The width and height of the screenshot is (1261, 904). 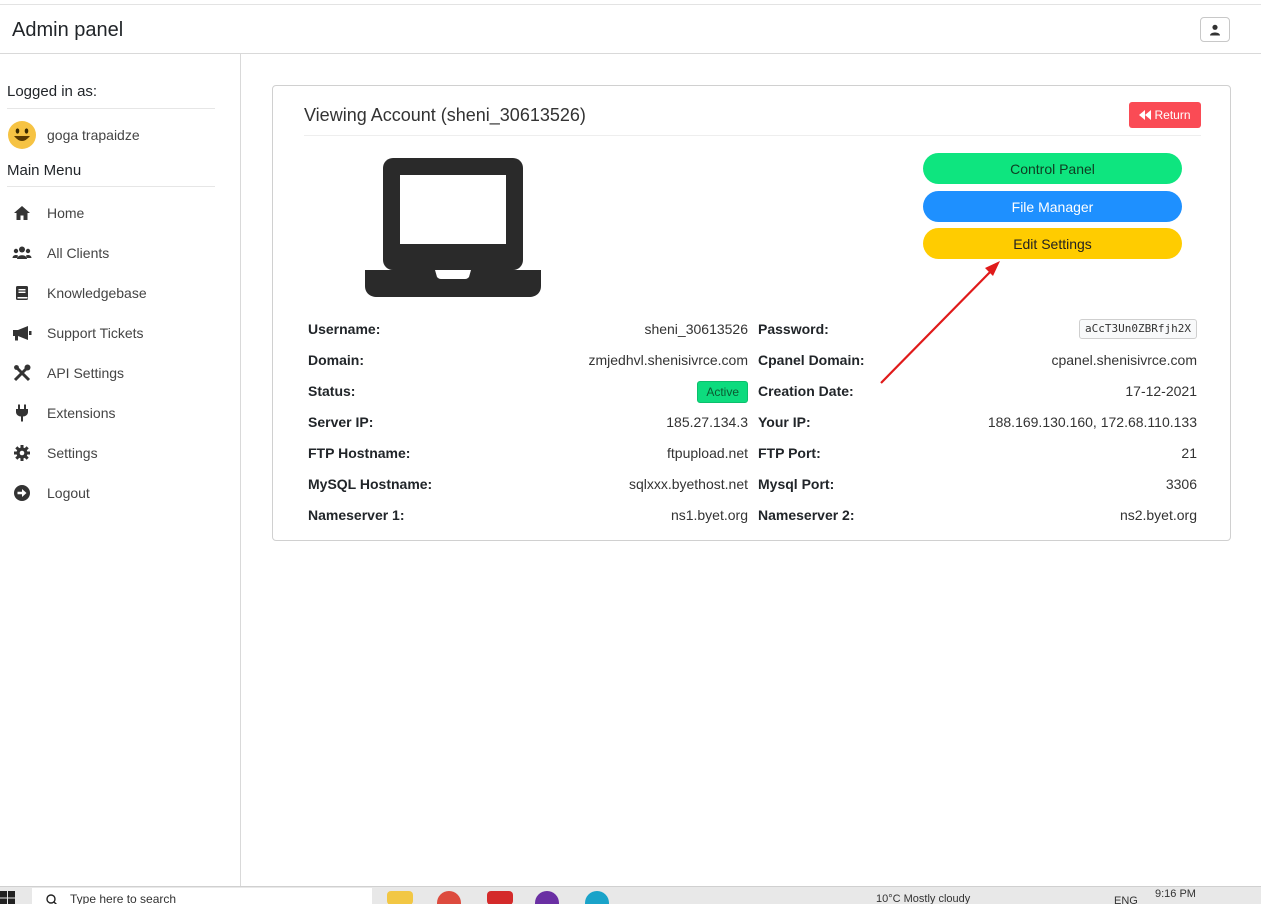 I want to click on return-label: Return, so click(x=1172, y=115).